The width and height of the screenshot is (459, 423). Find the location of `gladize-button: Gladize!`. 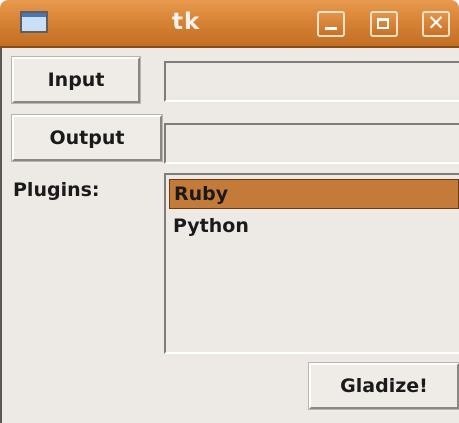

gladize-button: Gladize! is located at coordinates (383, 386).